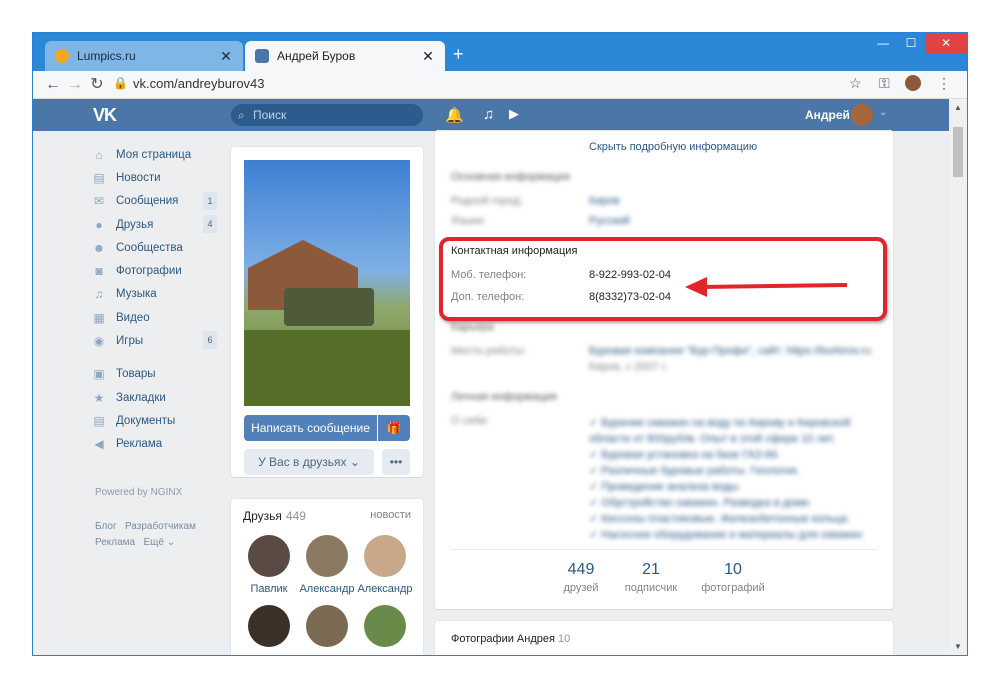 The width and height of the screenshot is (1000, 688). I want to click on scroll-thumb, so click(958, 152).